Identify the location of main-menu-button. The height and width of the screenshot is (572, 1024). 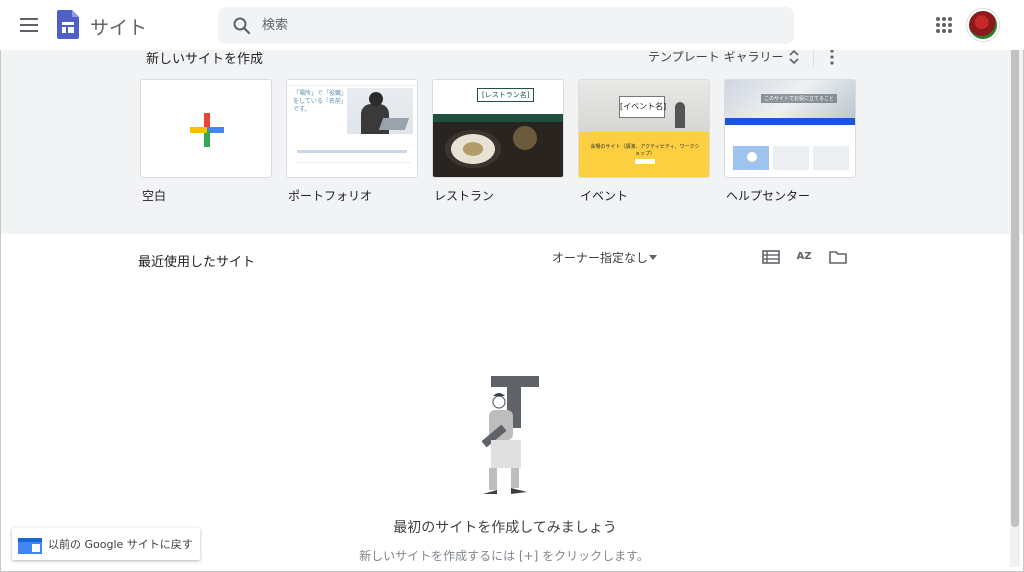
(29, 25).